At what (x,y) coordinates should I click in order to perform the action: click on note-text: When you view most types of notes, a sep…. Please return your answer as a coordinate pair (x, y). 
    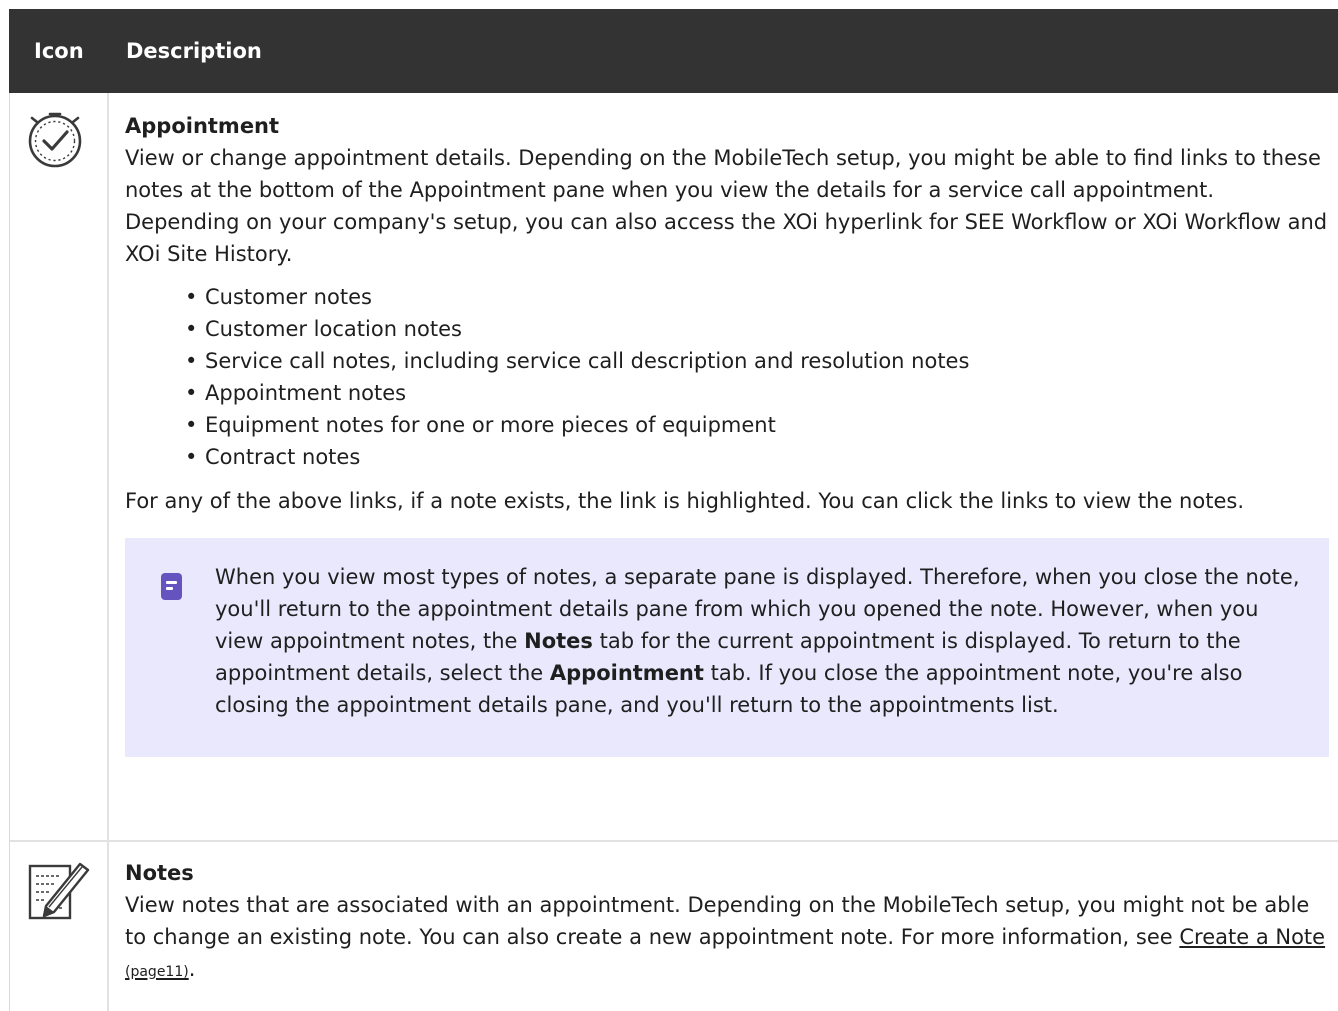
    Looking at the image, I should click on (757, 641).